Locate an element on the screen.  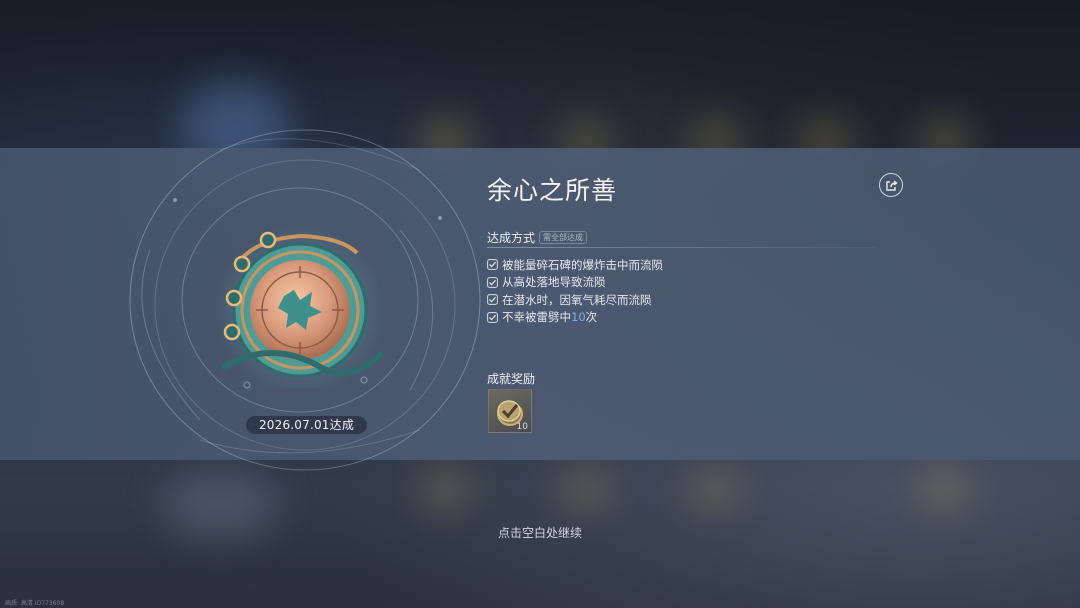
condition-text: 在潜水时，因氧气耗尽而流陨 is located at coordinates (577, 299).